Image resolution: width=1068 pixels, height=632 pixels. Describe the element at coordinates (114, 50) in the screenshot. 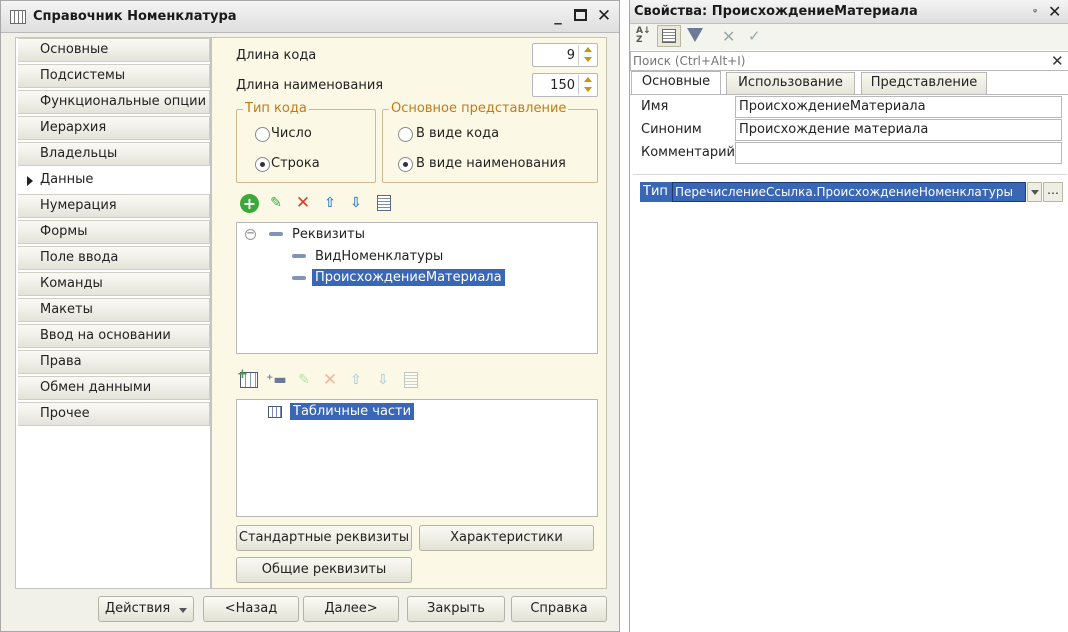

I see `sidebar-item: Основные` at that location.